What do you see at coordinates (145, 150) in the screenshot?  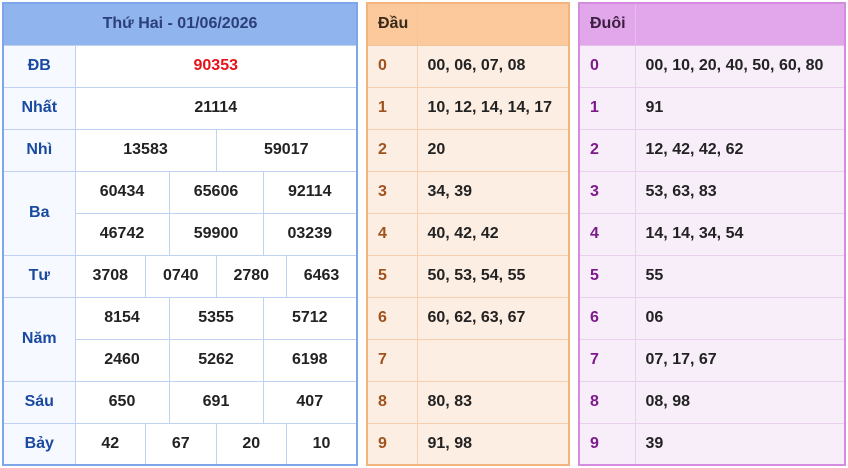 I see `prize-number: 13583` at bounding box center [145, 150].